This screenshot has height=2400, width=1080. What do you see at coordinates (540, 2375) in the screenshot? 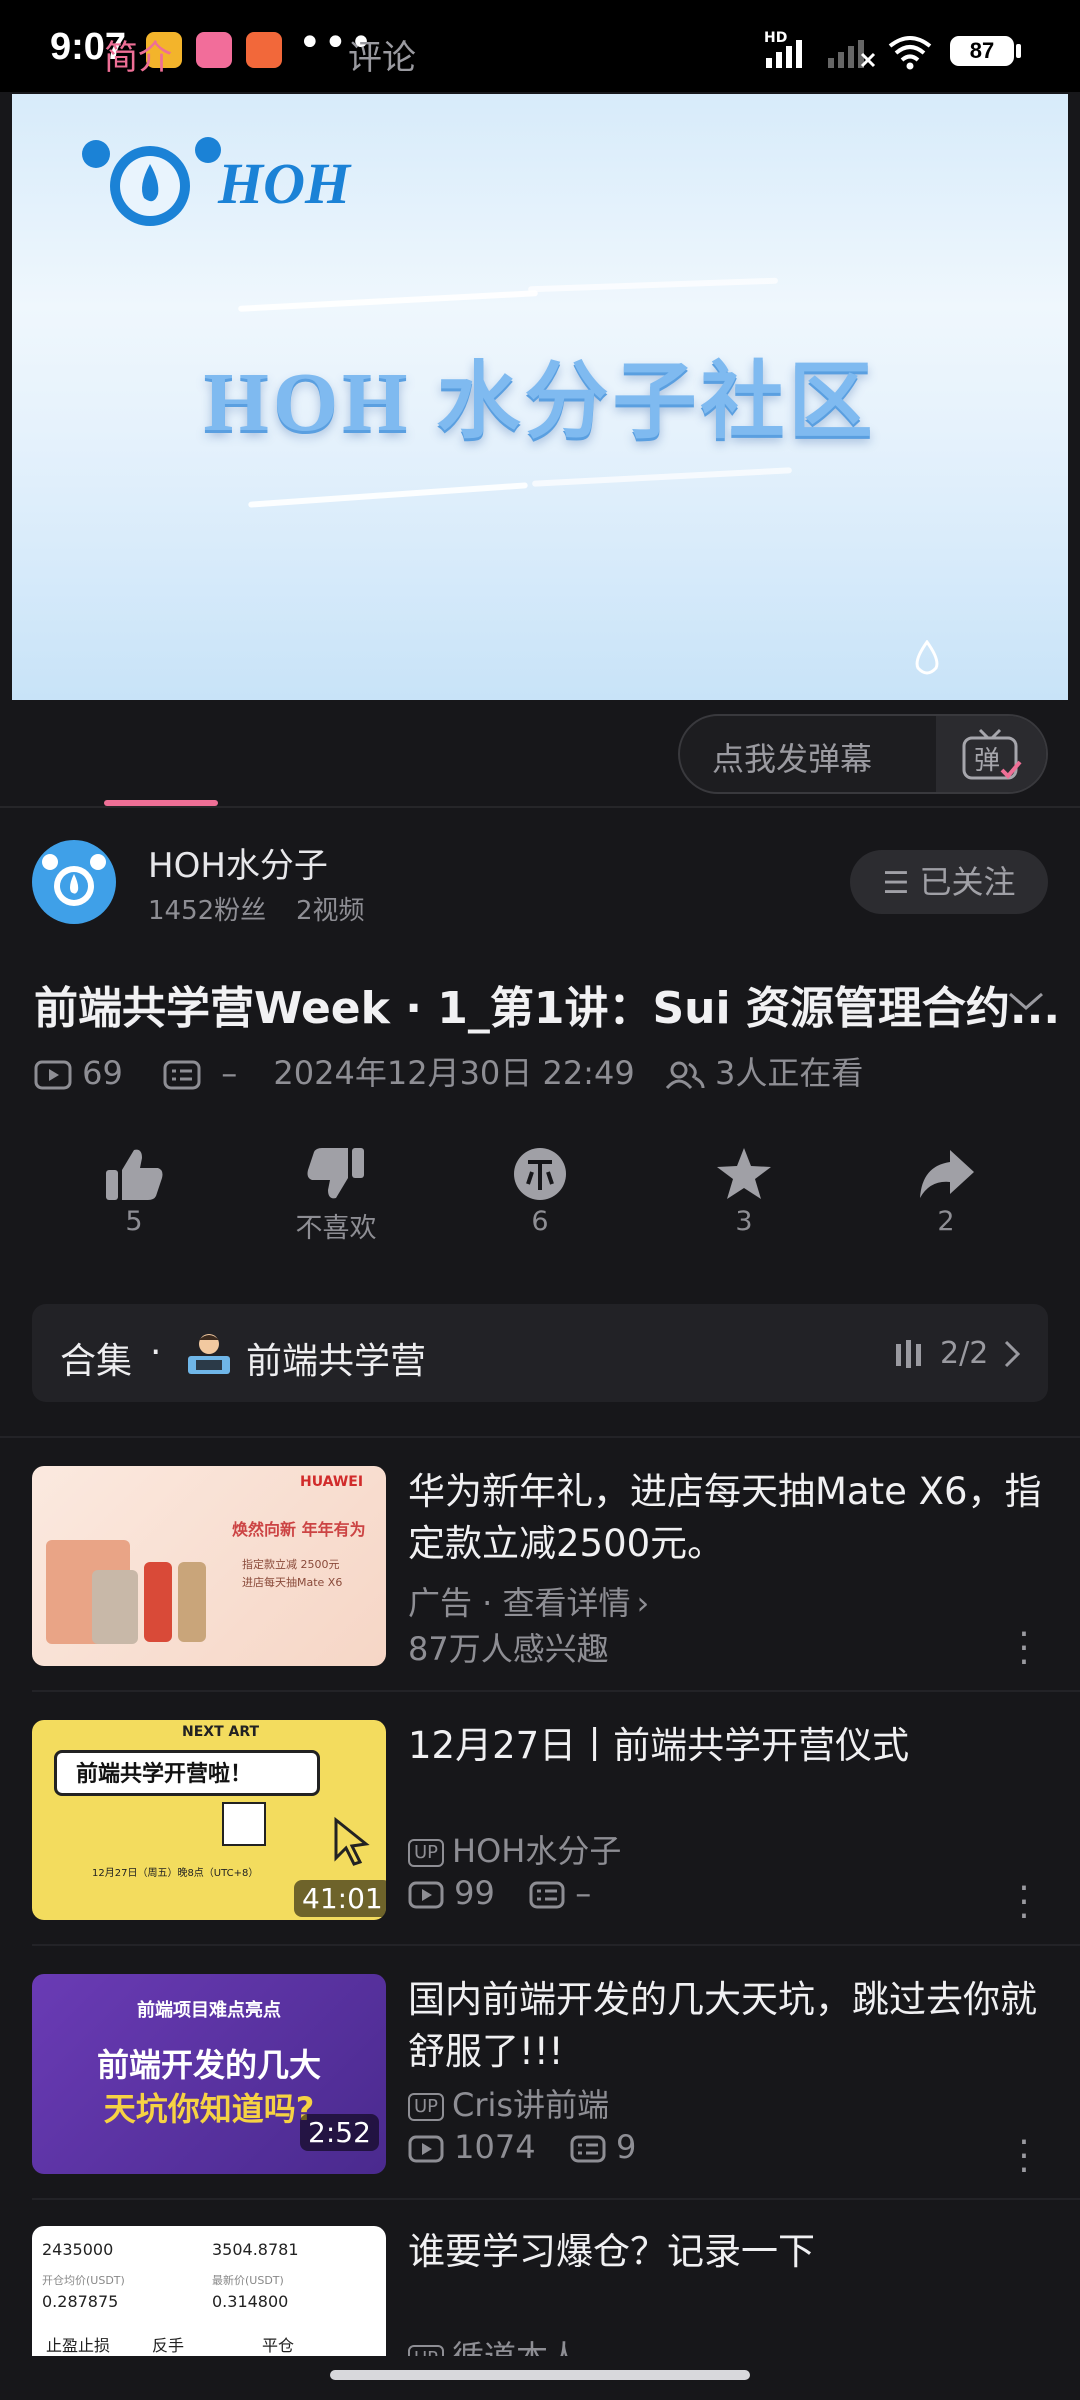
I see `home-indicator` at bounding box center [540, 2375].